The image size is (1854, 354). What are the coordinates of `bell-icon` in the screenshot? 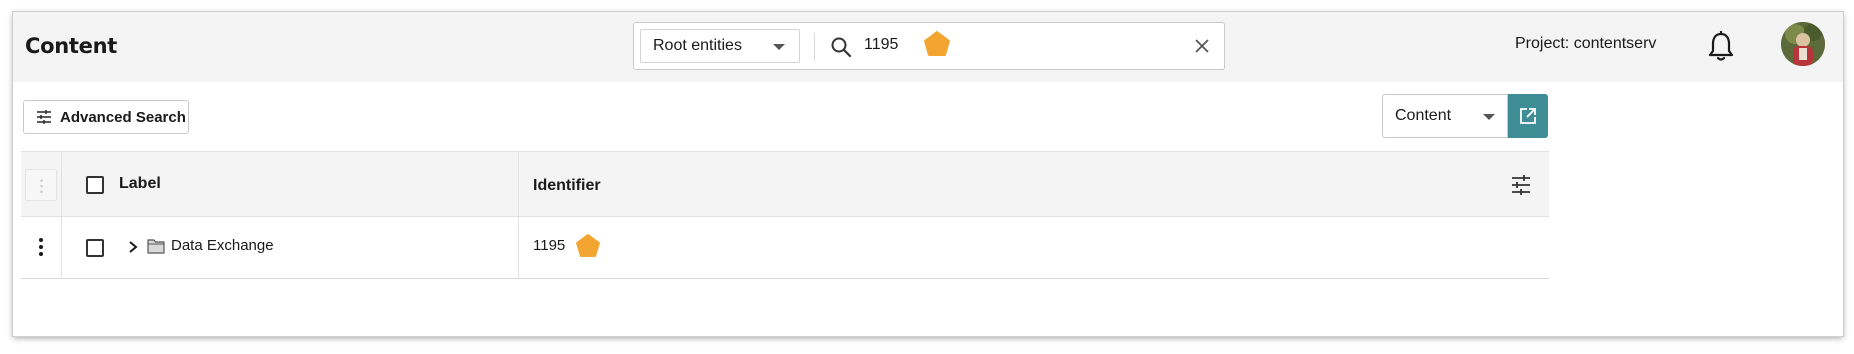 It's located at (1721, 46).